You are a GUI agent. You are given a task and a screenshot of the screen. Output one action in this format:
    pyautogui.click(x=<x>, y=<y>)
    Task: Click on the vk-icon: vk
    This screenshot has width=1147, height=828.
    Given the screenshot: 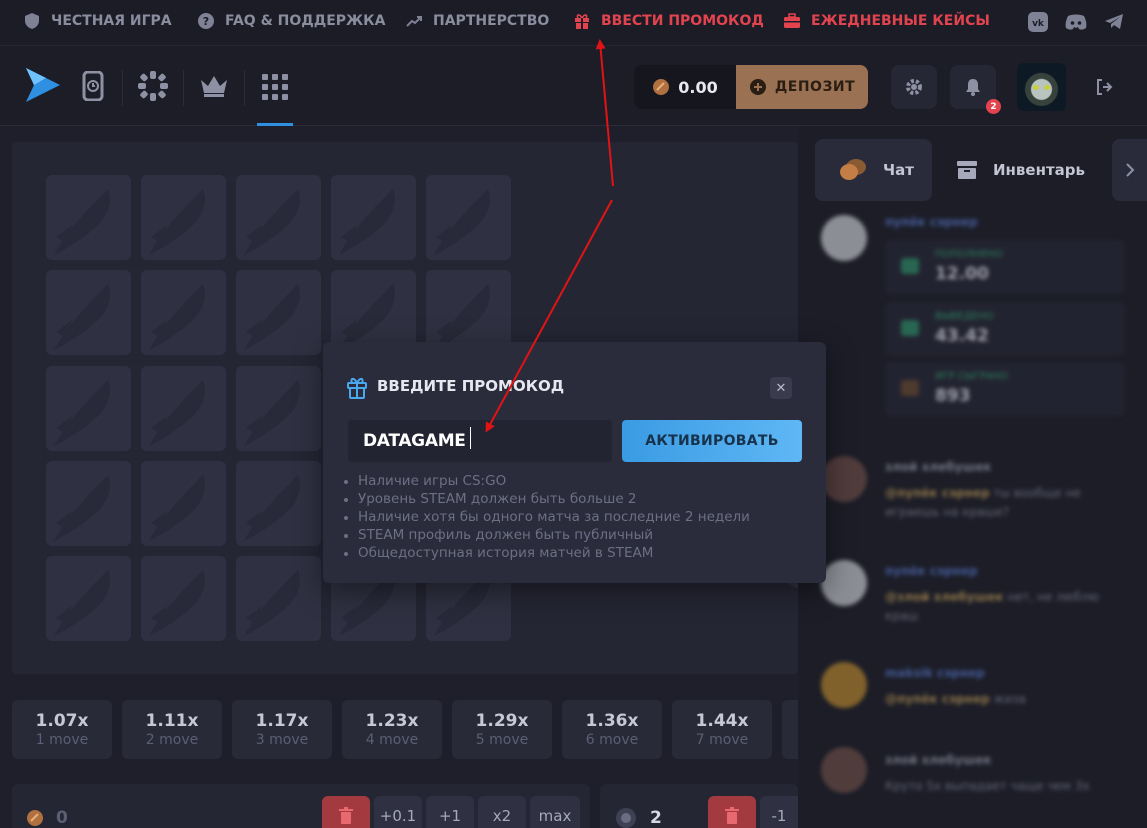 What is the action you would take?
    pyautogui.click(x=1038, y=22)
    